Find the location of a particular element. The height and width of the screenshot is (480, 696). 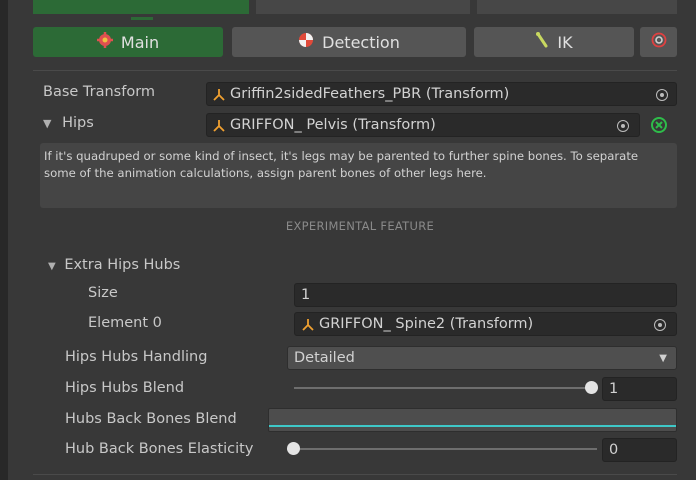

hips-field: GRIFFON_ Pelvis (Transform) is located at coordinates (423, 125).